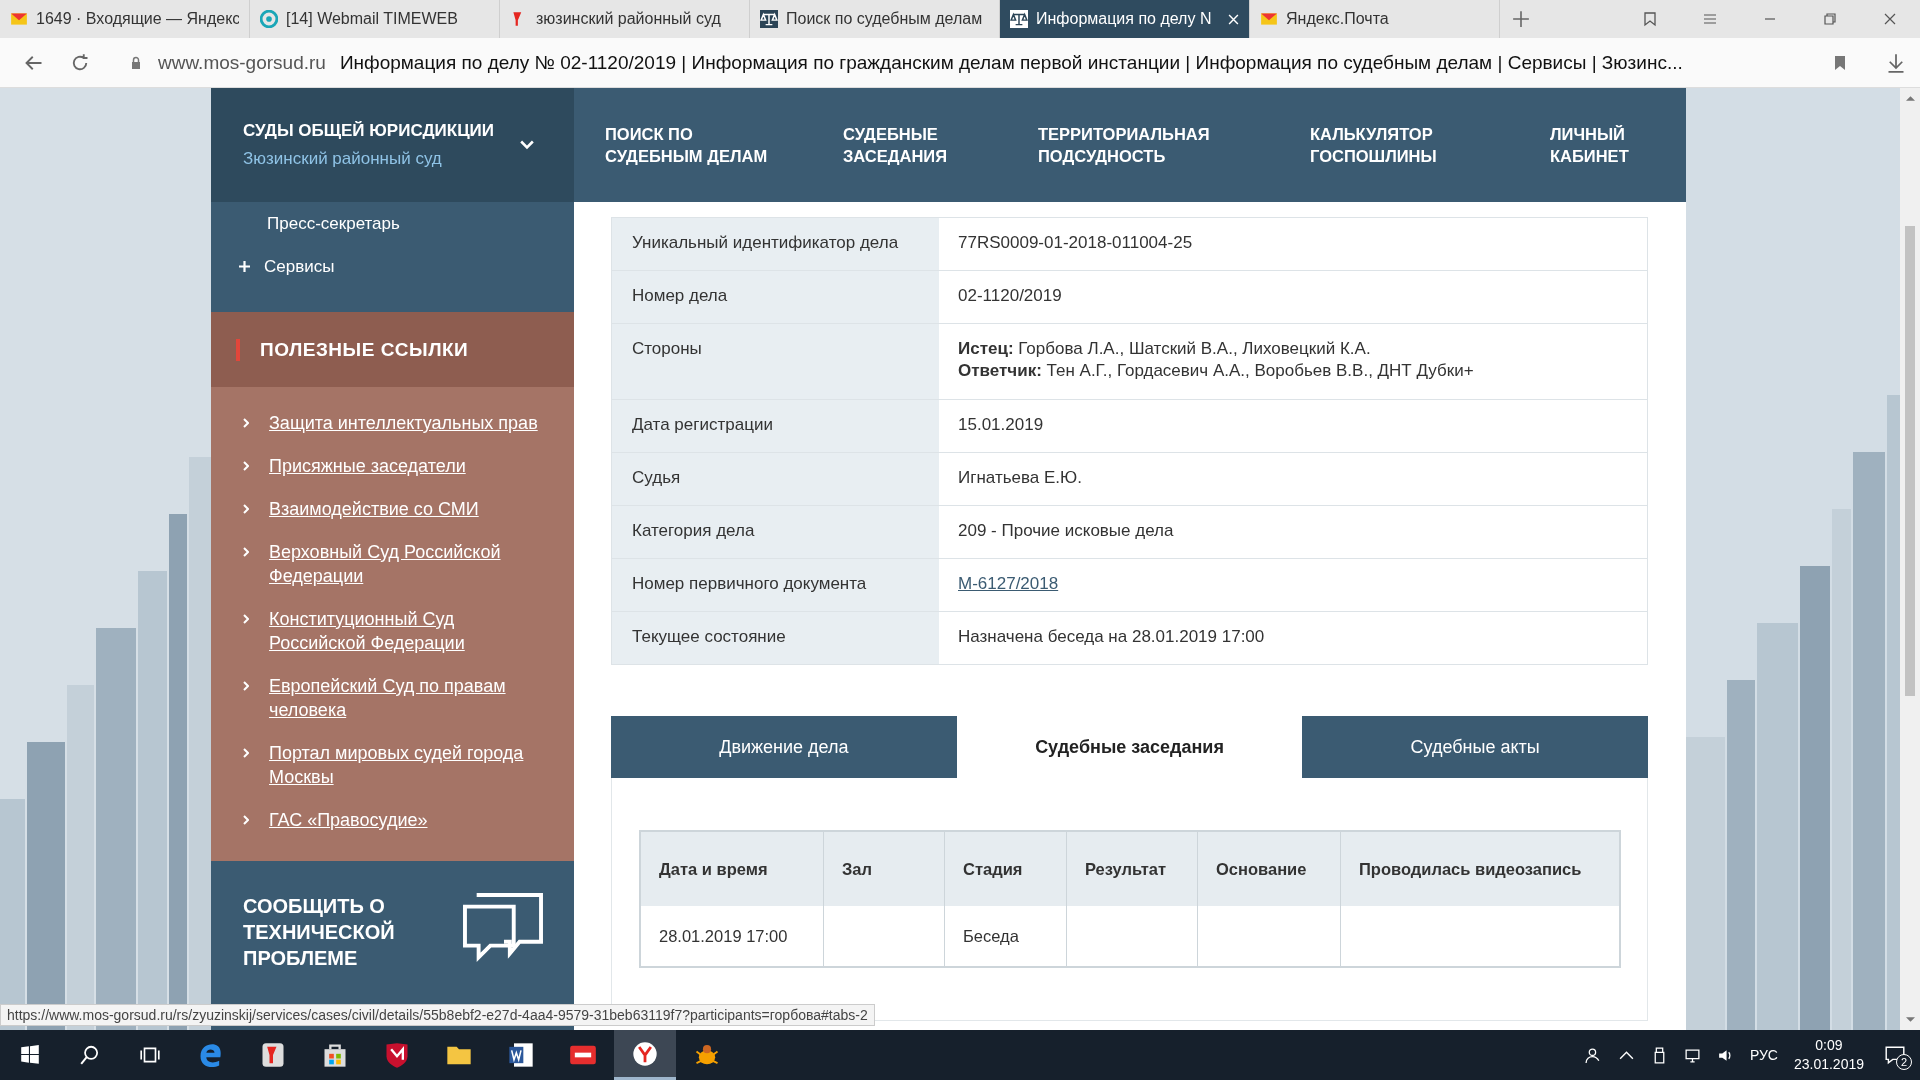  I want to click on document-link: М-6127/2018, so click(1008, 583).